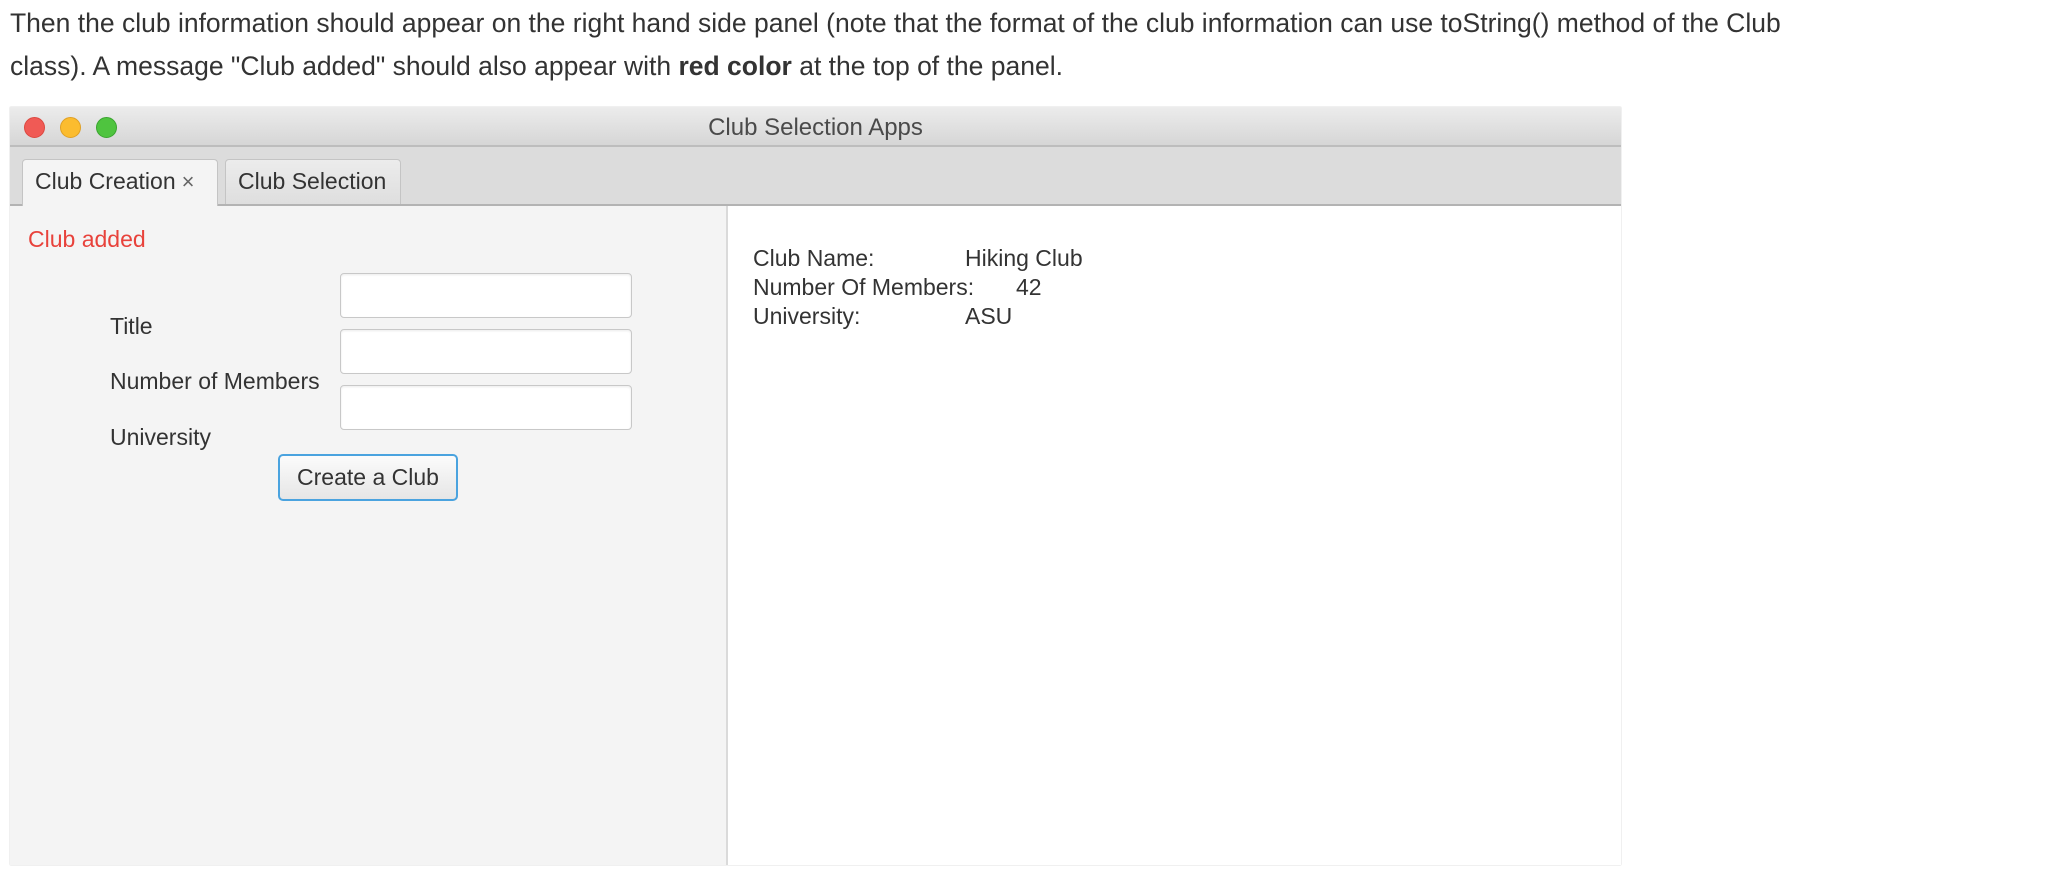 The width and height of the screenshot is (2045, 890). What do you see at coordinates (815, 176) in the screenshot?
I see `tab-bar: Club Creation × Club Selection` at bounding box center [815, 176].